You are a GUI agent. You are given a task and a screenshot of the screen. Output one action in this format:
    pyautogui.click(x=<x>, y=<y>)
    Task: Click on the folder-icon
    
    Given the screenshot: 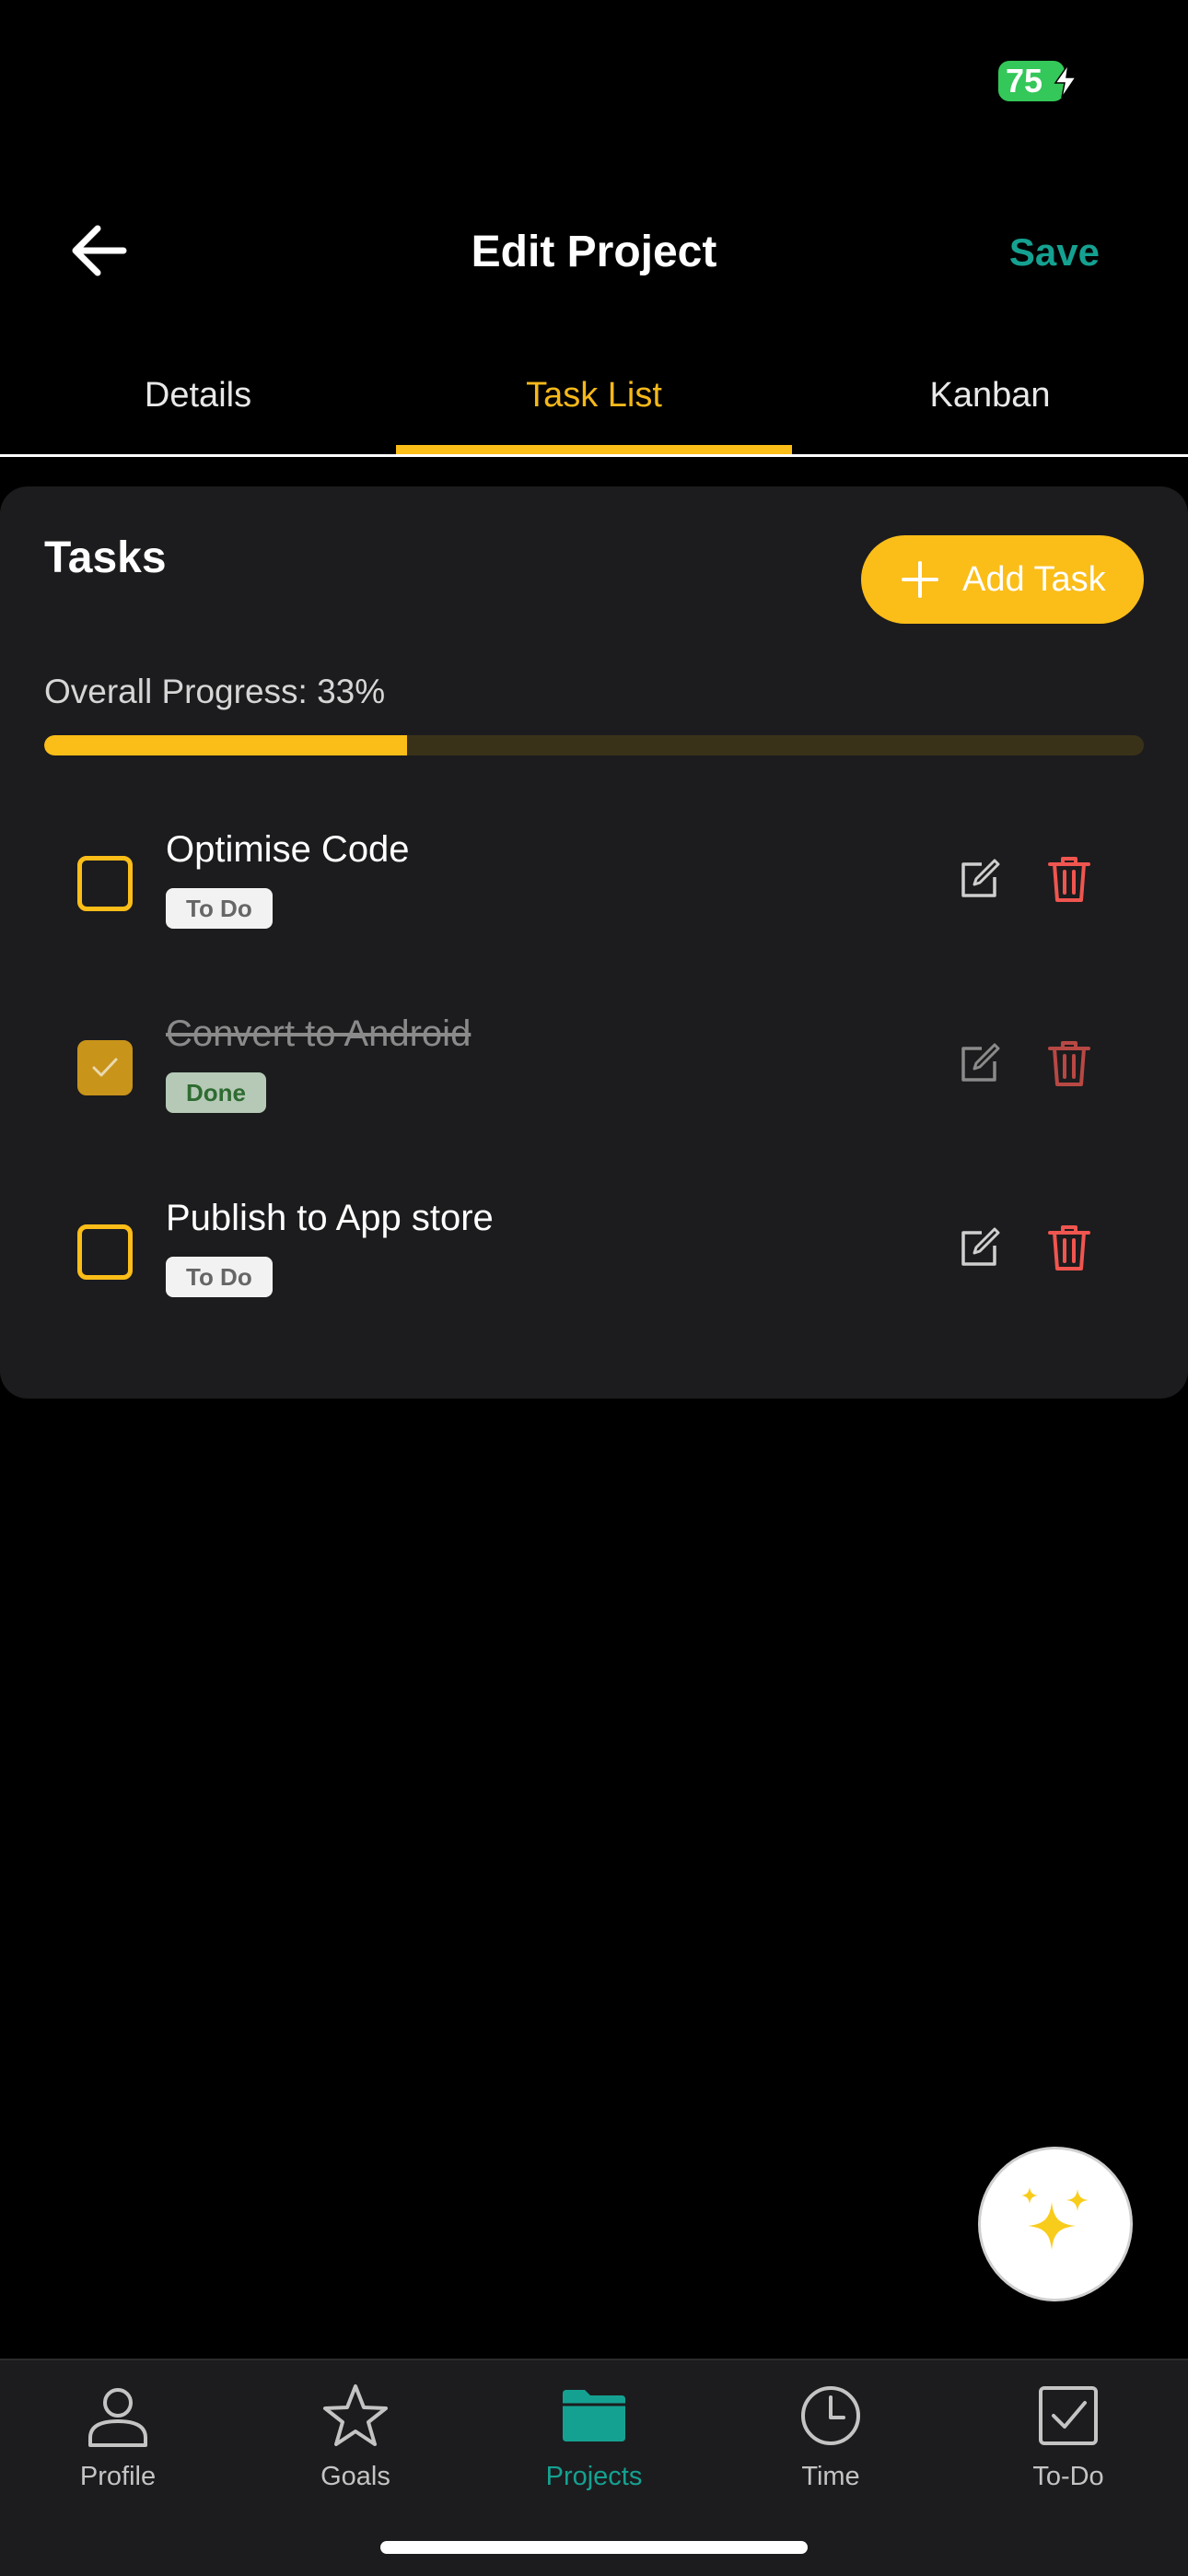 What is the action you would take?
    pyautogui.click(x=594, y=2415)
    